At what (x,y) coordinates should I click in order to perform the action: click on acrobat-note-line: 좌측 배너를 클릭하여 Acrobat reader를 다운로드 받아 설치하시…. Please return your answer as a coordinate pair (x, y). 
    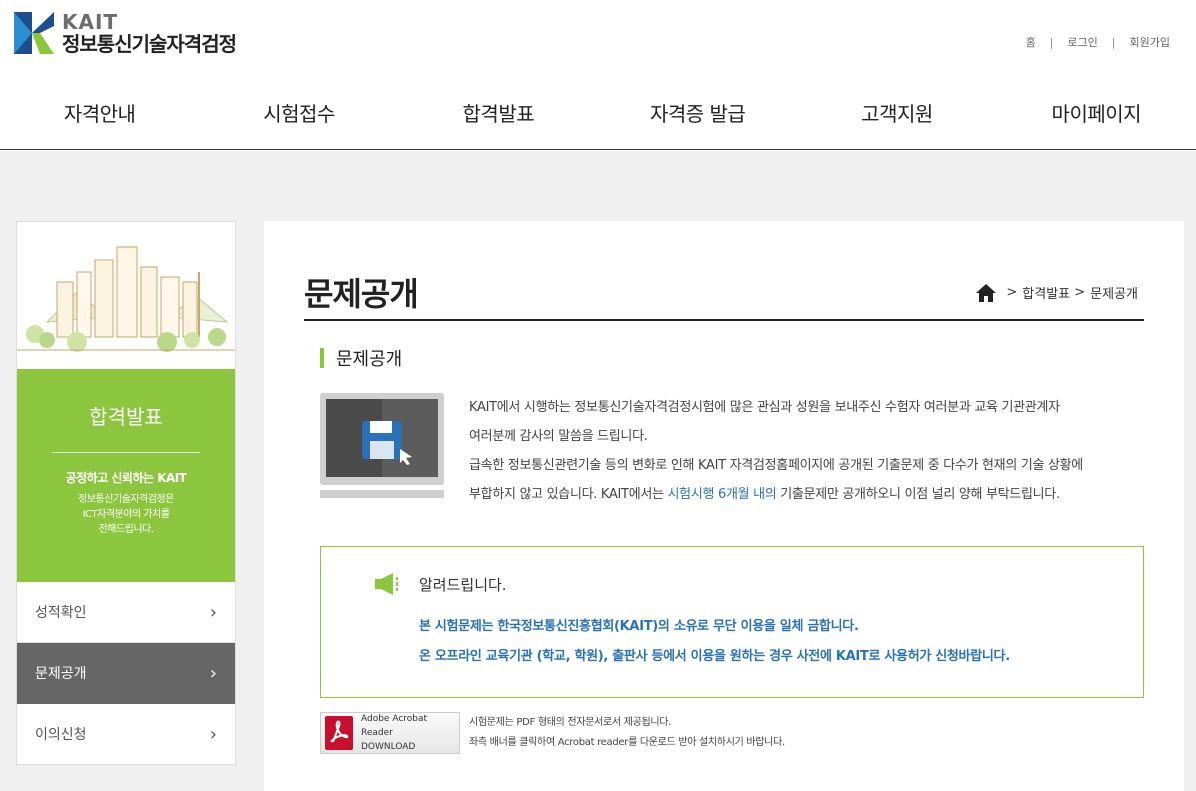
    Looking at the image, I should click on (627, 742).